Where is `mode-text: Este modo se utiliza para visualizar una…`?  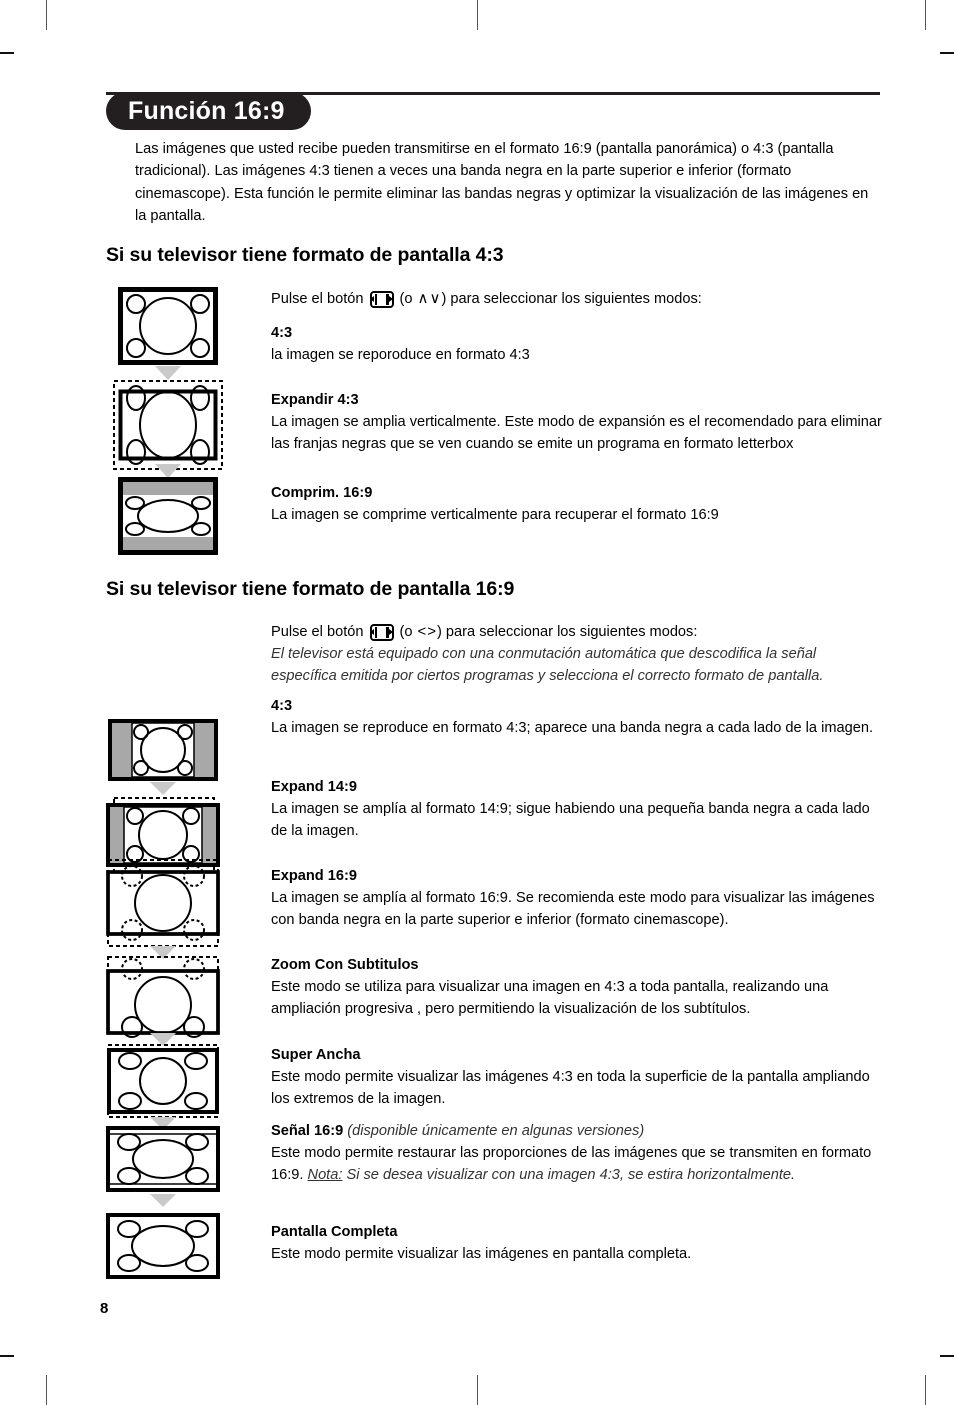
mode-text: Este modo se utiliza para visualizar una… is located at coordinates (550, 998).